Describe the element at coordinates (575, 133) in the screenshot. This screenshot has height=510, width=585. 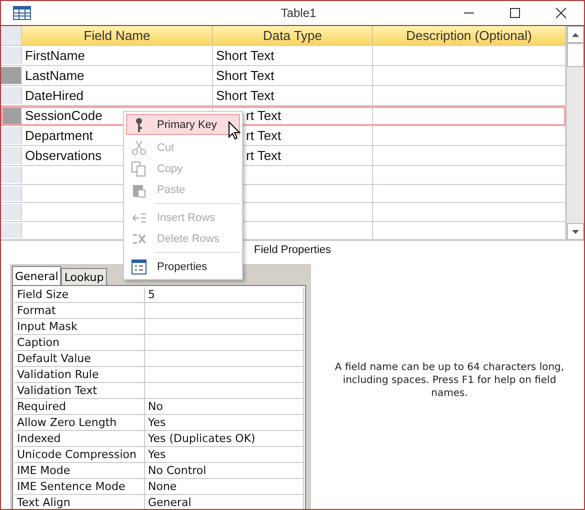
I see `vertical-scrollbar` at that location.